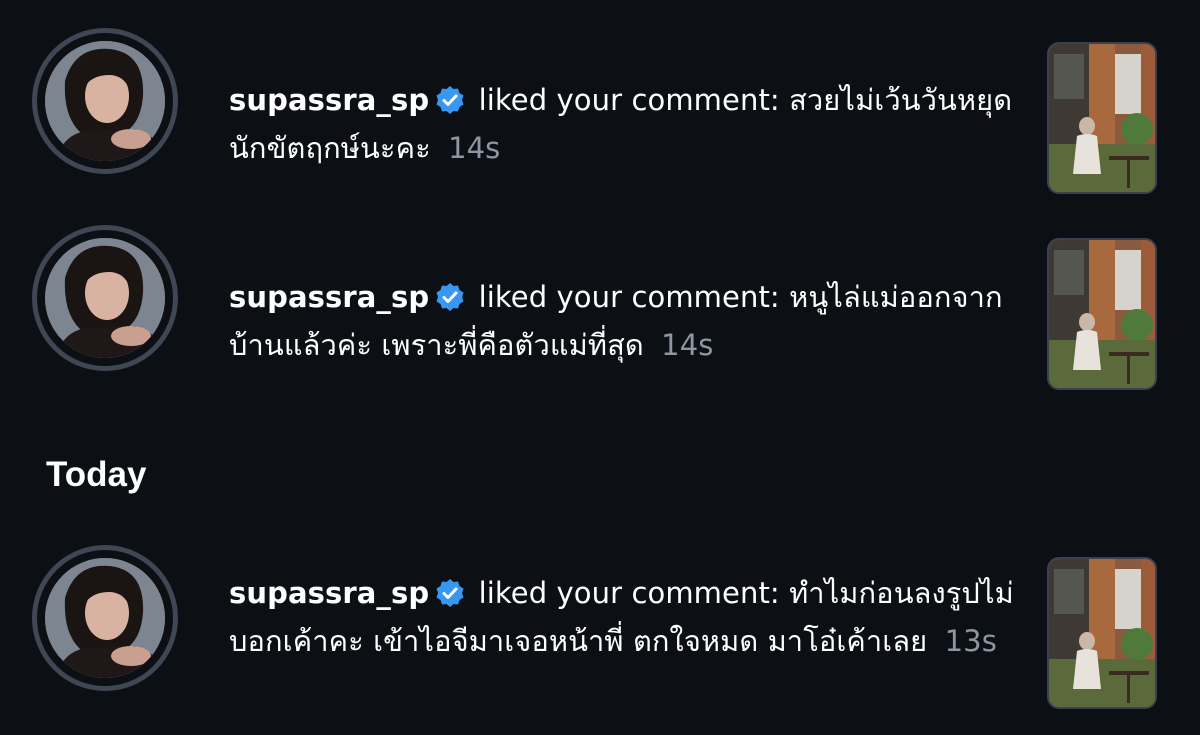 The width and height of the screenshot is (1200, 735). I want to click on section-header-today: Today, so click(96, 474).